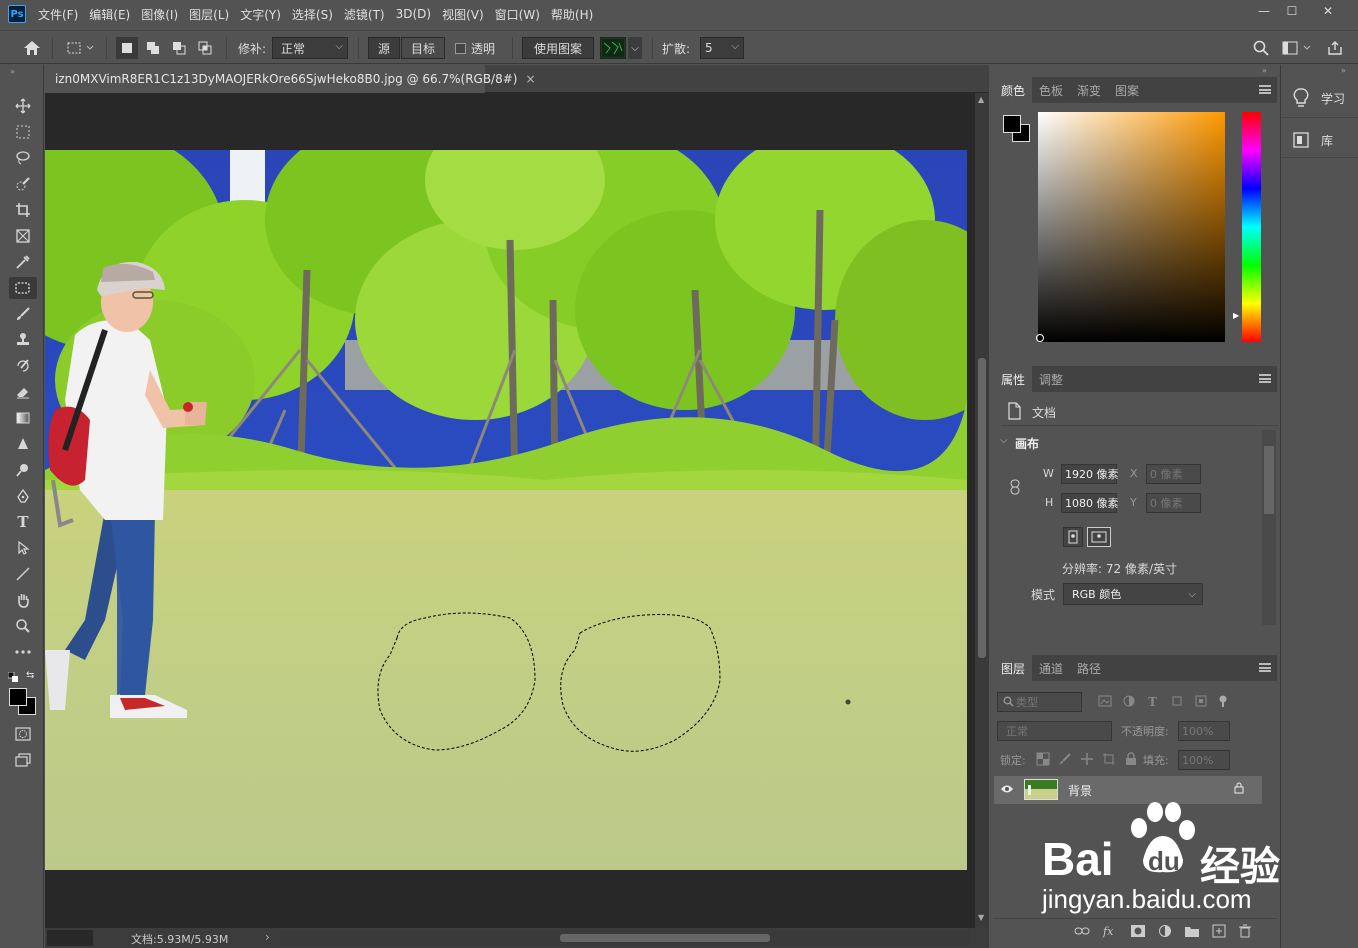 The image size is (1358, 948). Describe the element at coordinates (23, 522) in the screenshot. I see `type-tool-icon: T` at that location.